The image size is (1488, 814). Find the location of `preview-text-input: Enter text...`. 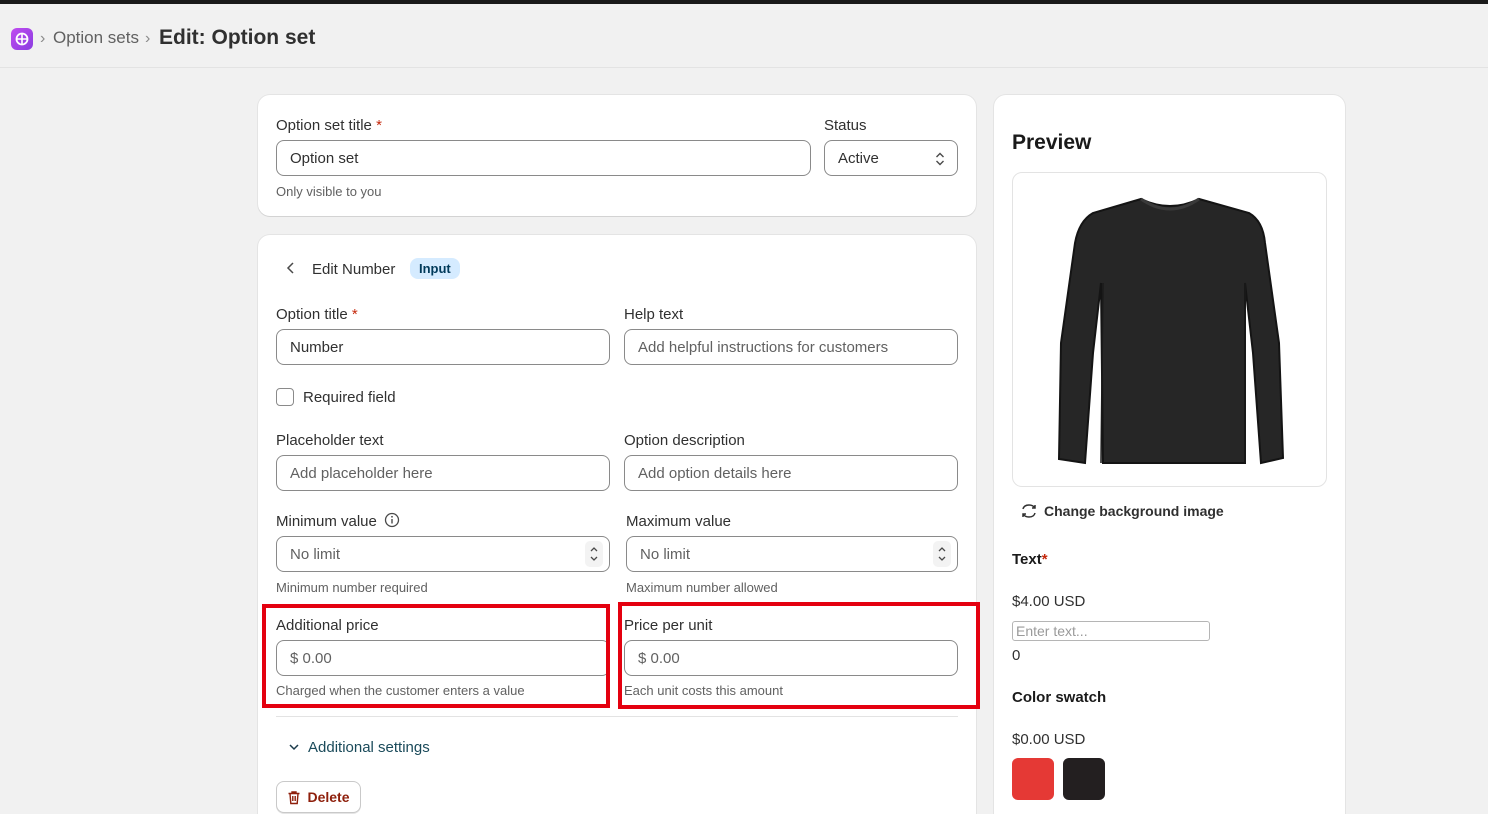

preview-text-input: Enter text... is located at coordinates (1111, 631).